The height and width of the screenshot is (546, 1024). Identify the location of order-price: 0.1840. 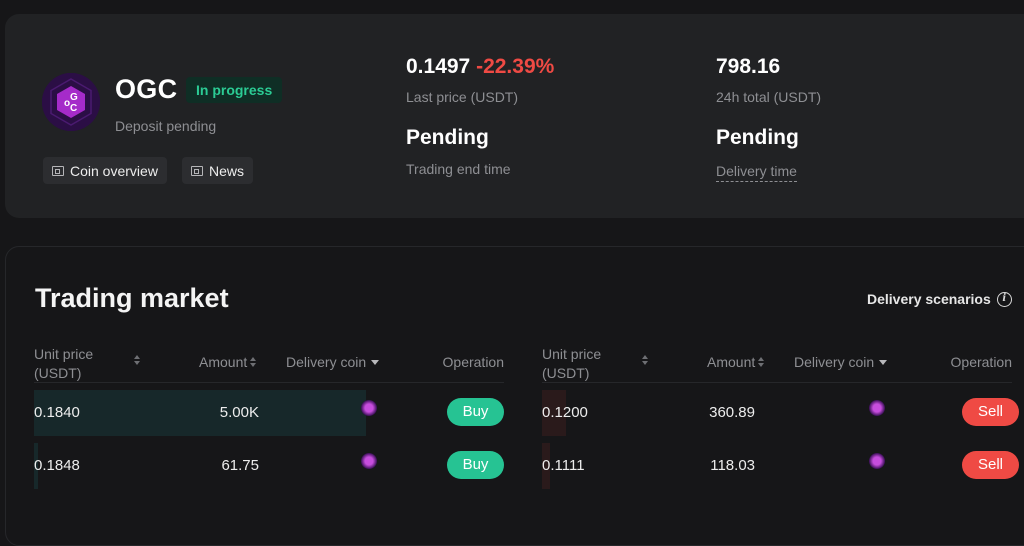
(57, 412).